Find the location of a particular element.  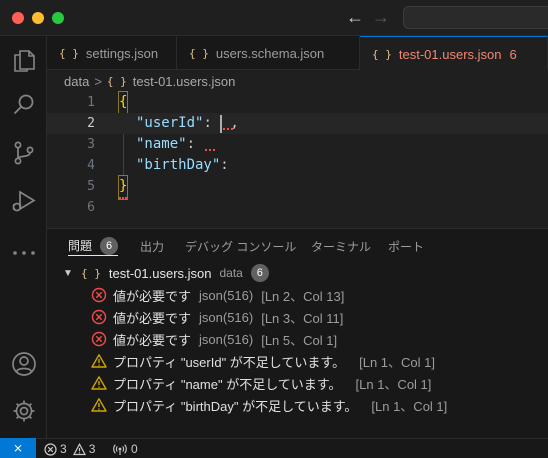

status-bar: ⨯ 3 3 0 is located at coordinates (274, 448).